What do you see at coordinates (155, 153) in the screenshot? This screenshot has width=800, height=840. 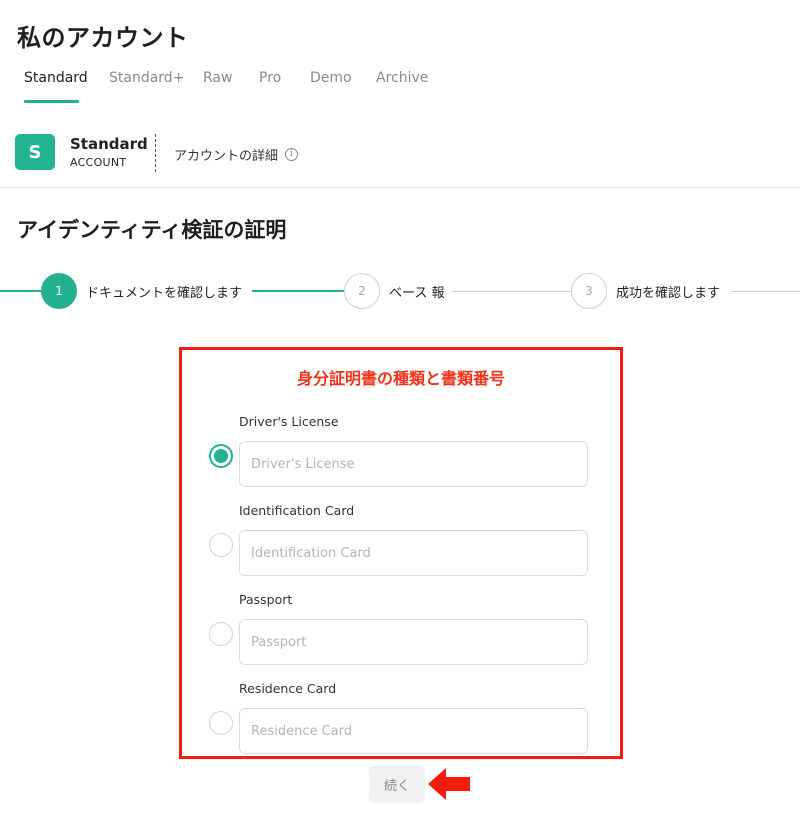 I see `account-divider` at bounding box center [155, 153].